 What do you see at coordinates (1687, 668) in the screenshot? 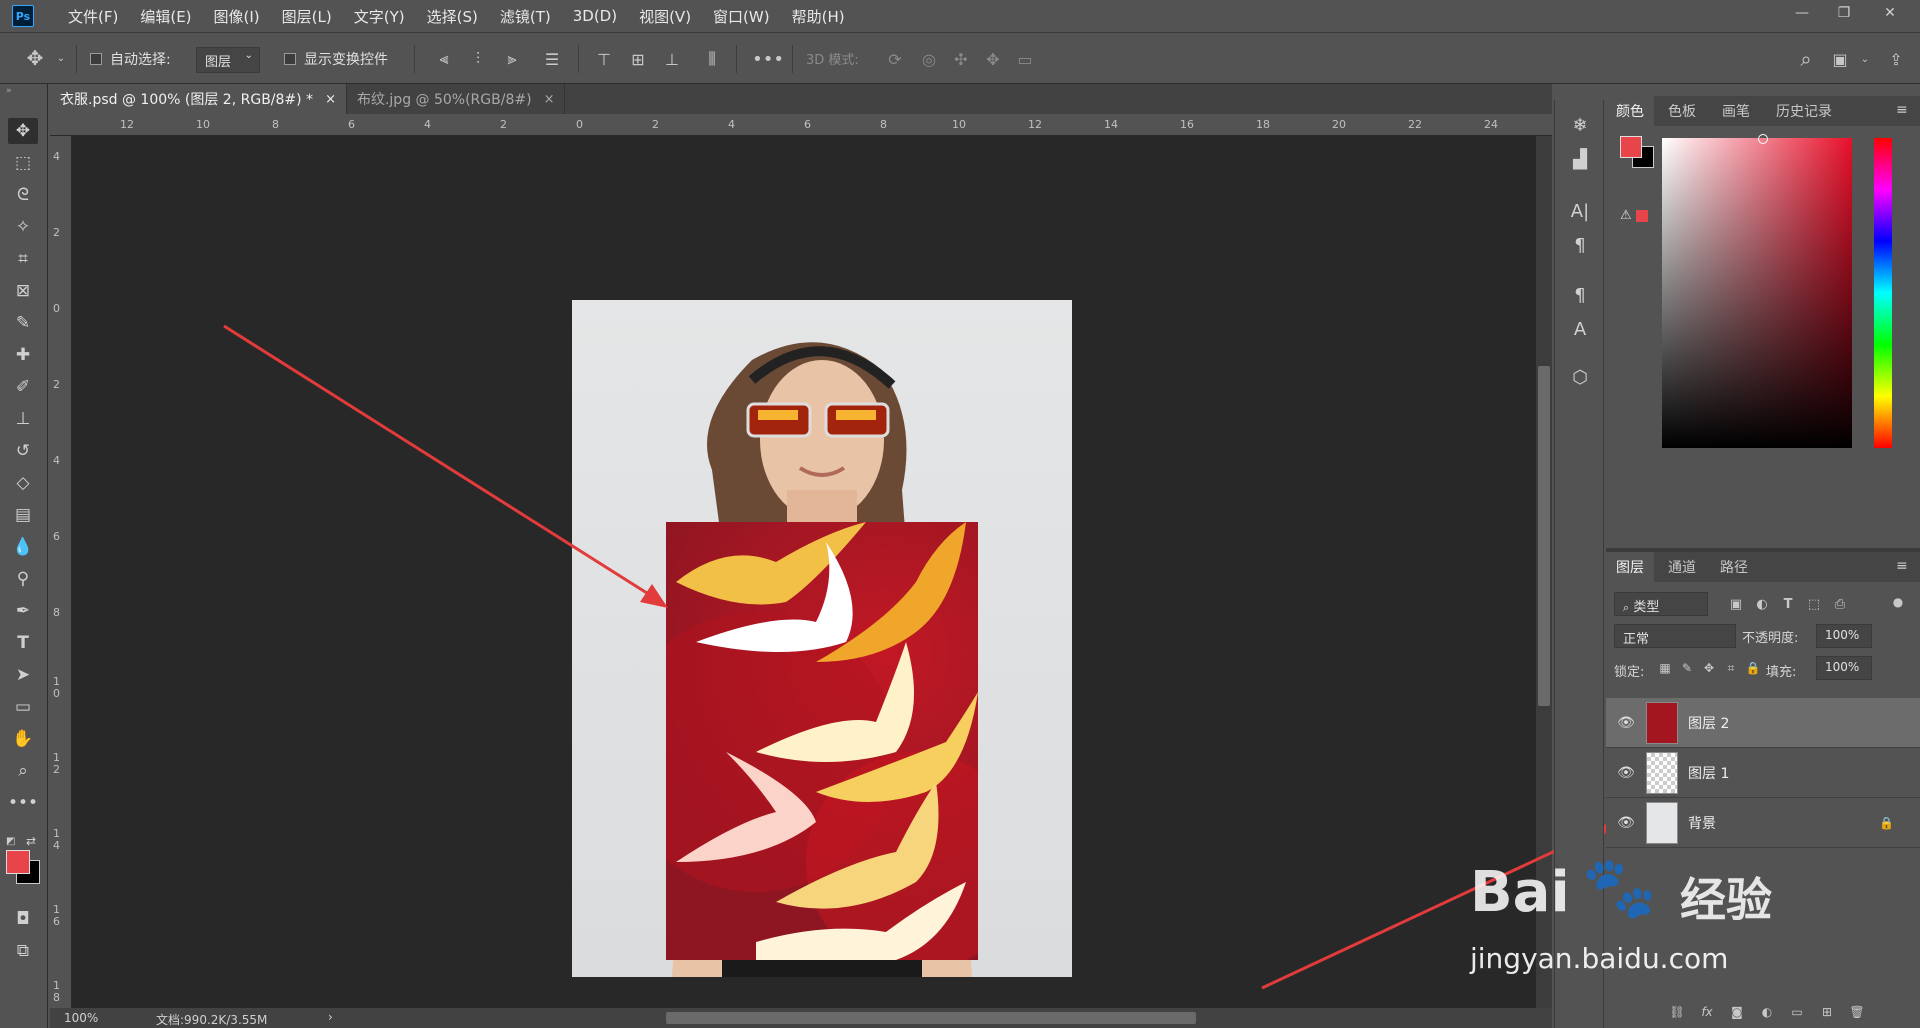
I see `lock-pixels-icon: ✎` at bounding box center [1687, 668].